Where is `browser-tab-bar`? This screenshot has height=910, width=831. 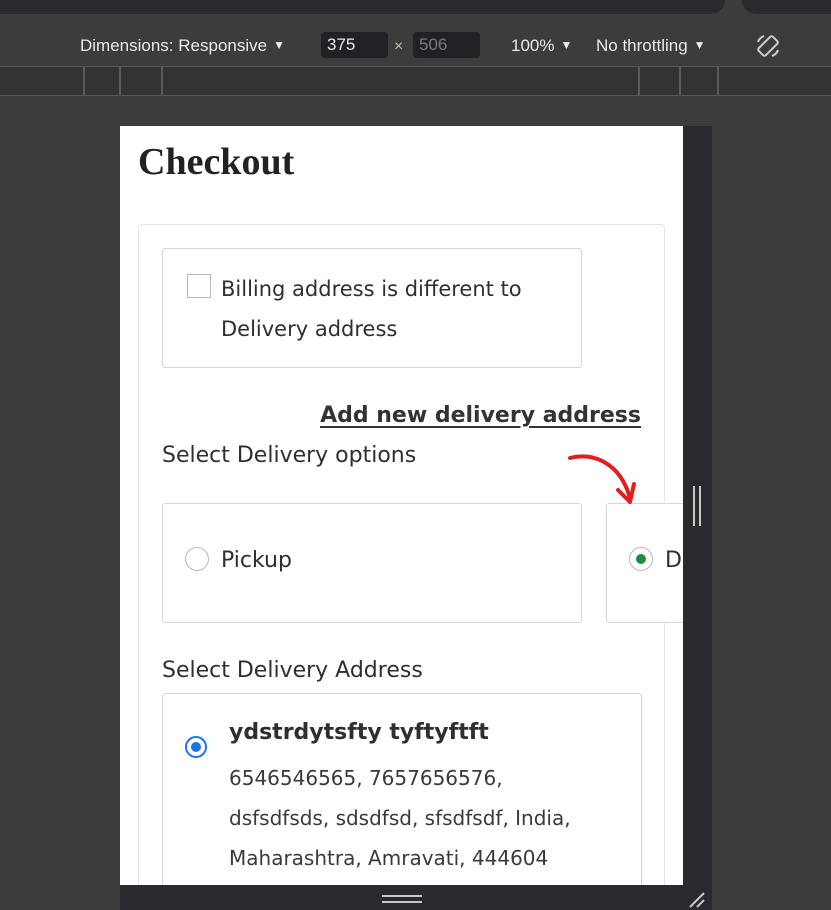 browser-tab-bar is located at coordinates (362, 7).